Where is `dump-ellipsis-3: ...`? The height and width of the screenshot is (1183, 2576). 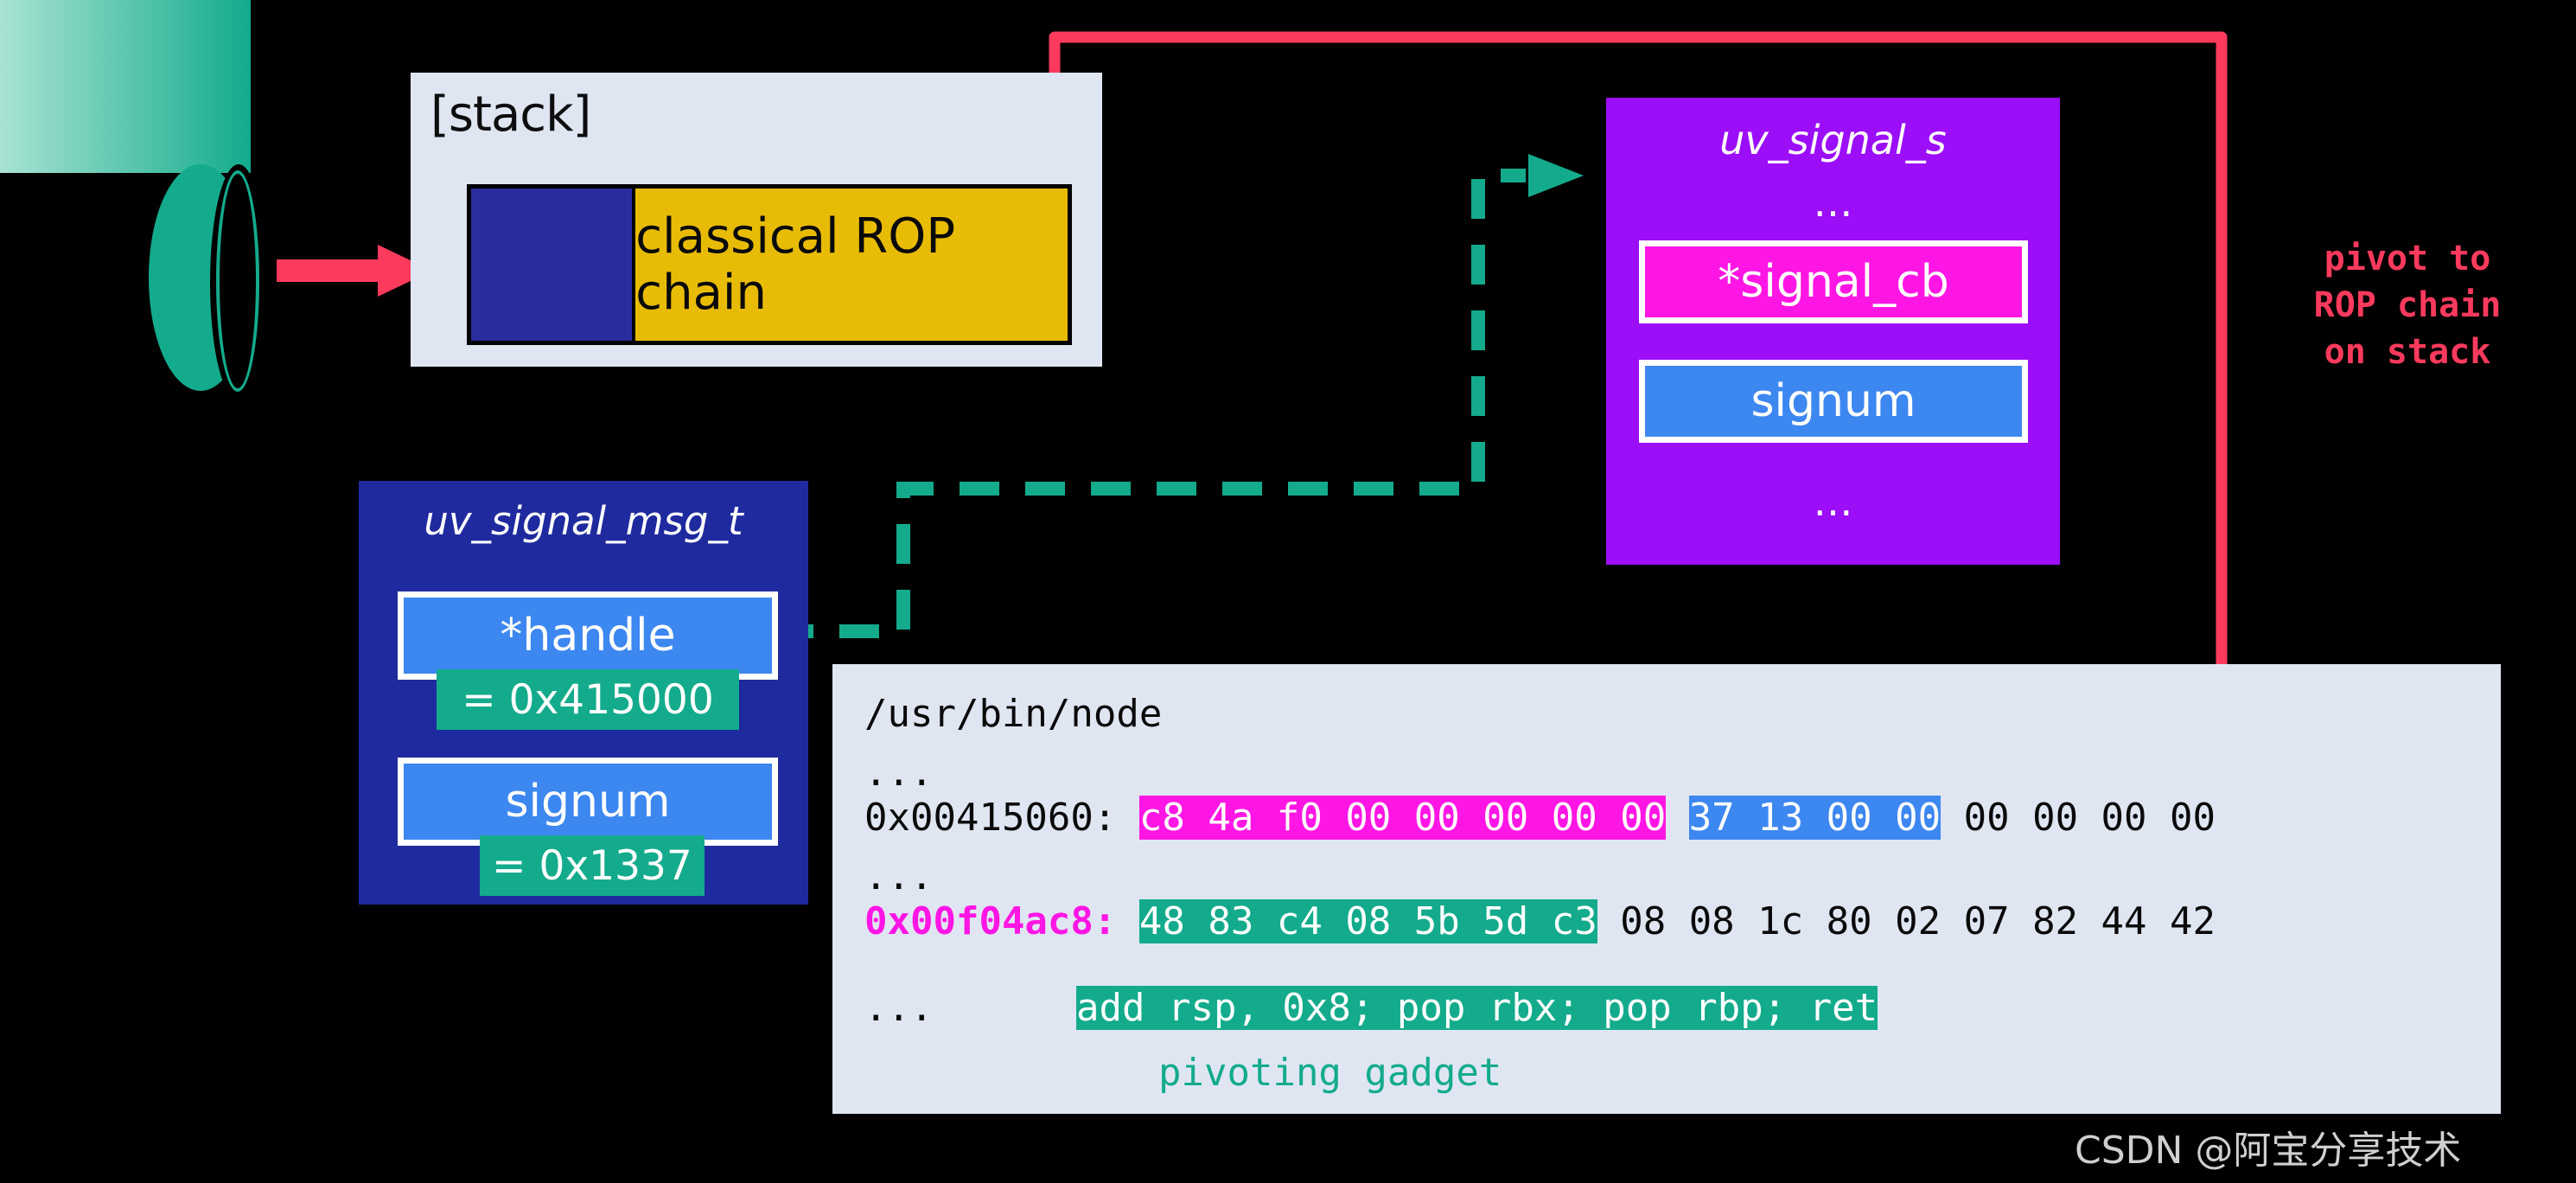
dump-ellipsis-3: ... is located at coordinates (899, 1008).